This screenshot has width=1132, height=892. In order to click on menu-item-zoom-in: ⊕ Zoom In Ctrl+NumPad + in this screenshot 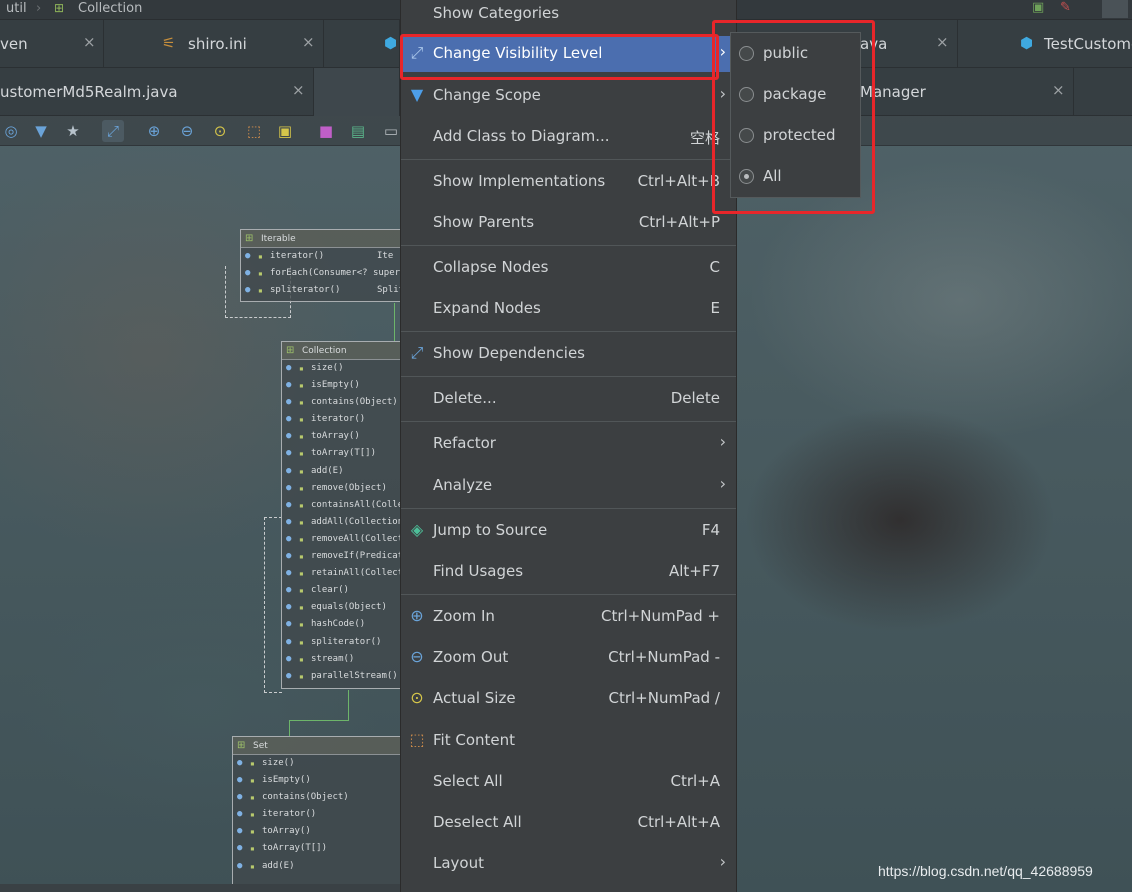, I will do `click(568, 617)`.